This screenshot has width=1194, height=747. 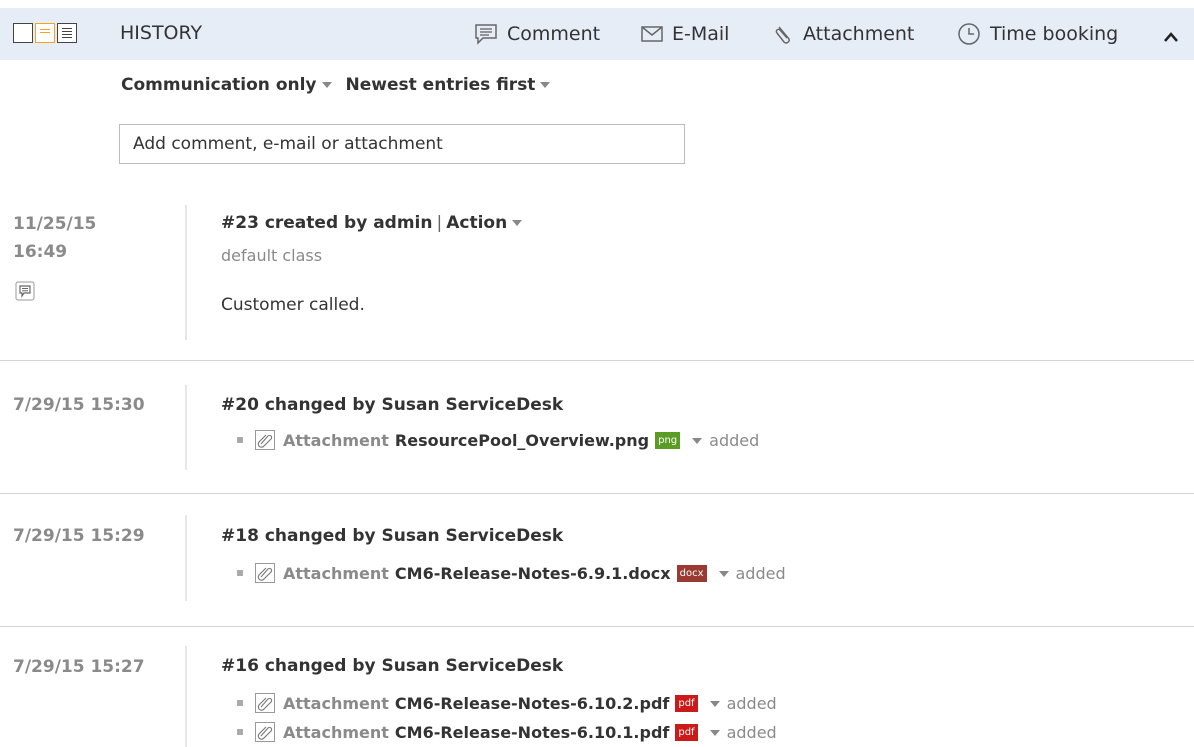 I want to click on collapse-chevron-up-icon, so click(x=1171, y=37).